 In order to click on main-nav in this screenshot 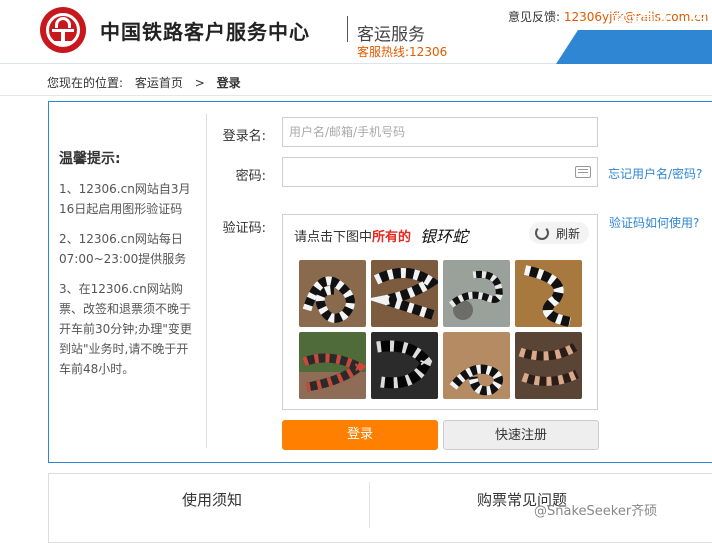, I will do `click(634, 47)`.